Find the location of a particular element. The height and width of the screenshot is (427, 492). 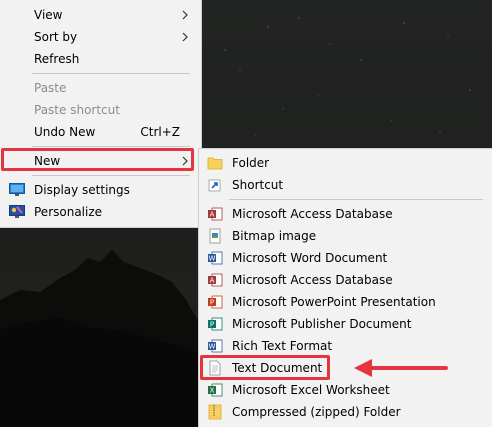

powerpoint-icon: P is located at coordinates (215, 302).